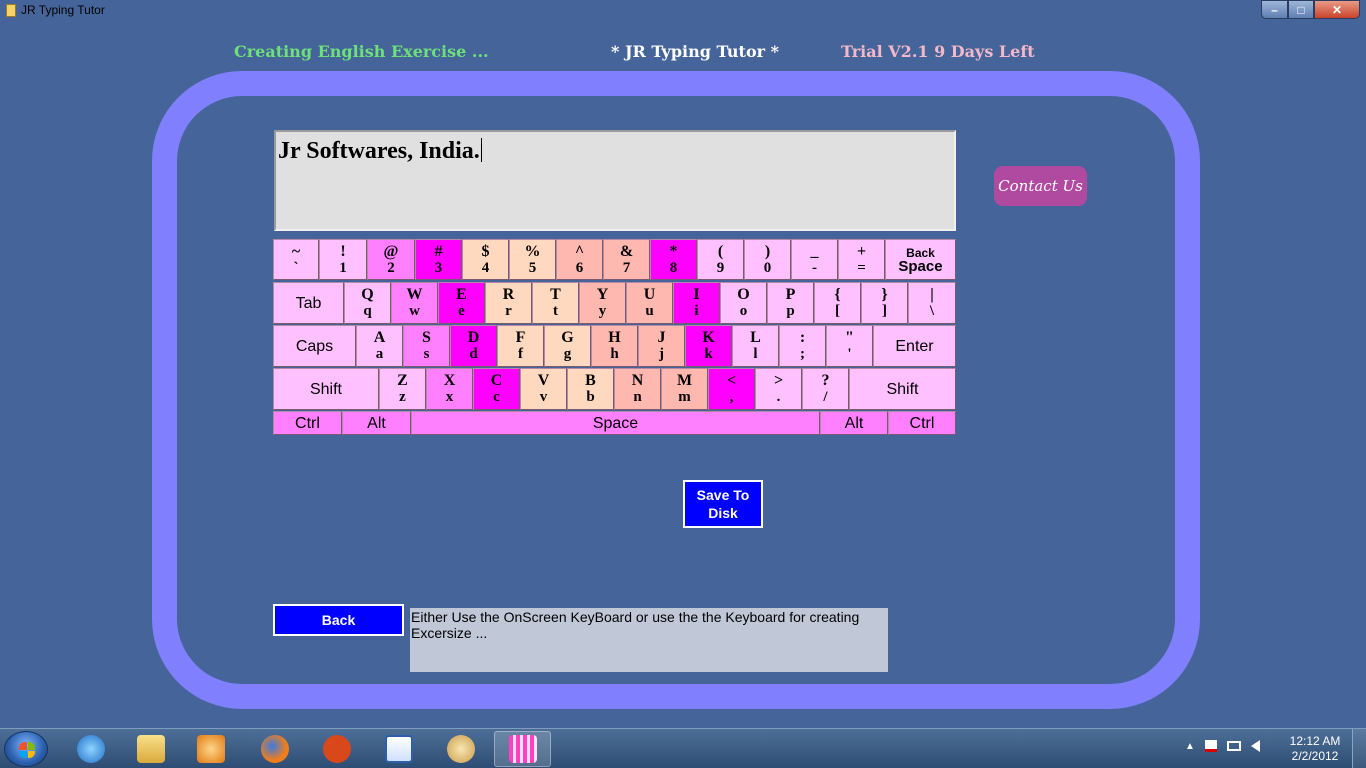 This screenshot has height=768, width=1366. What do you see at coordinates (438, 259) in the screenshot?
I see `key-3: #3` at bounding box center [438, 259].